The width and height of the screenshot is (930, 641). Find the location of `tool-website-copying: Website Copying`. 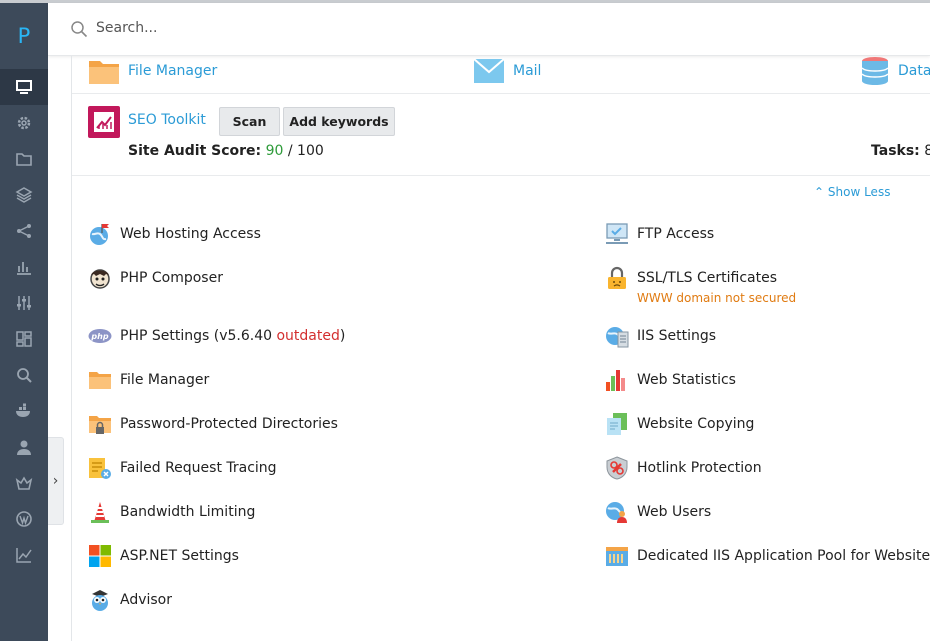

tool-website-copying: Website Copying is located at coordinates (679, 424).